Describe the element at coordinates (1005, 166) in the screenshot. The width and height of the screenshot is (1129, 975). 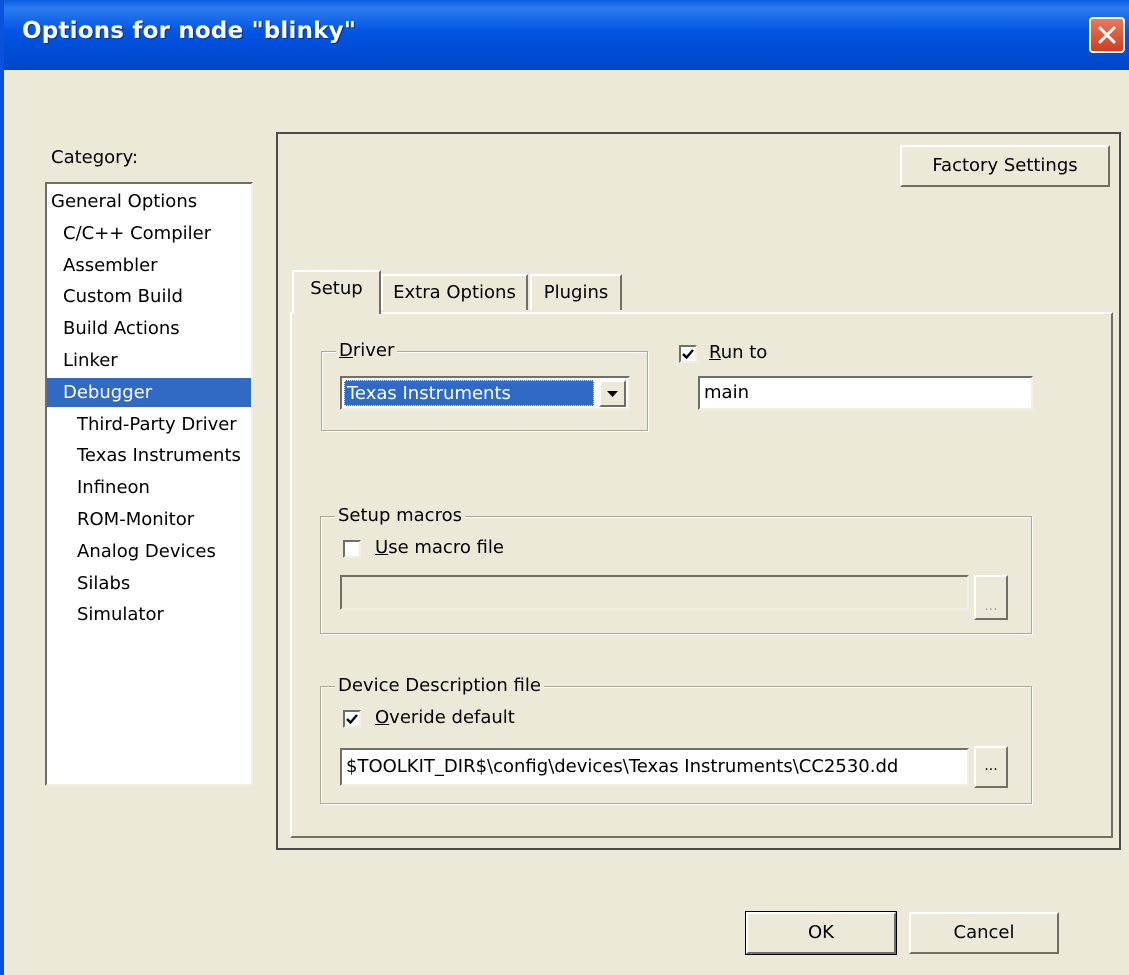
I see `factory-settings-button: Factory Settings` at that location.